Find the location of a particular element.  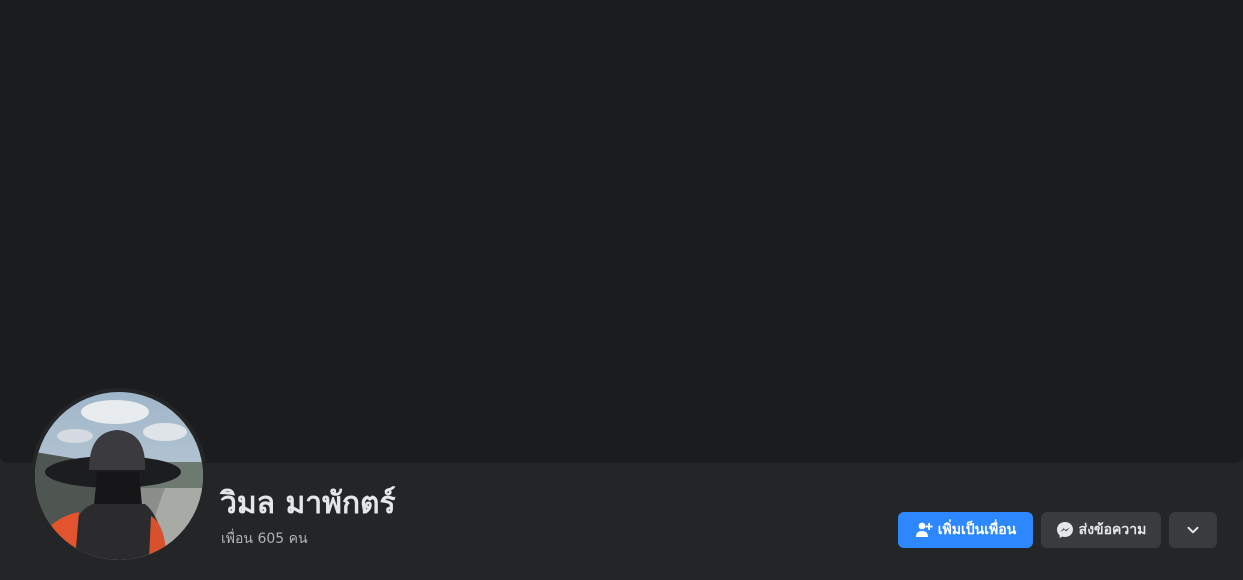

messenger-icon is located at coordinates (1065, 530).